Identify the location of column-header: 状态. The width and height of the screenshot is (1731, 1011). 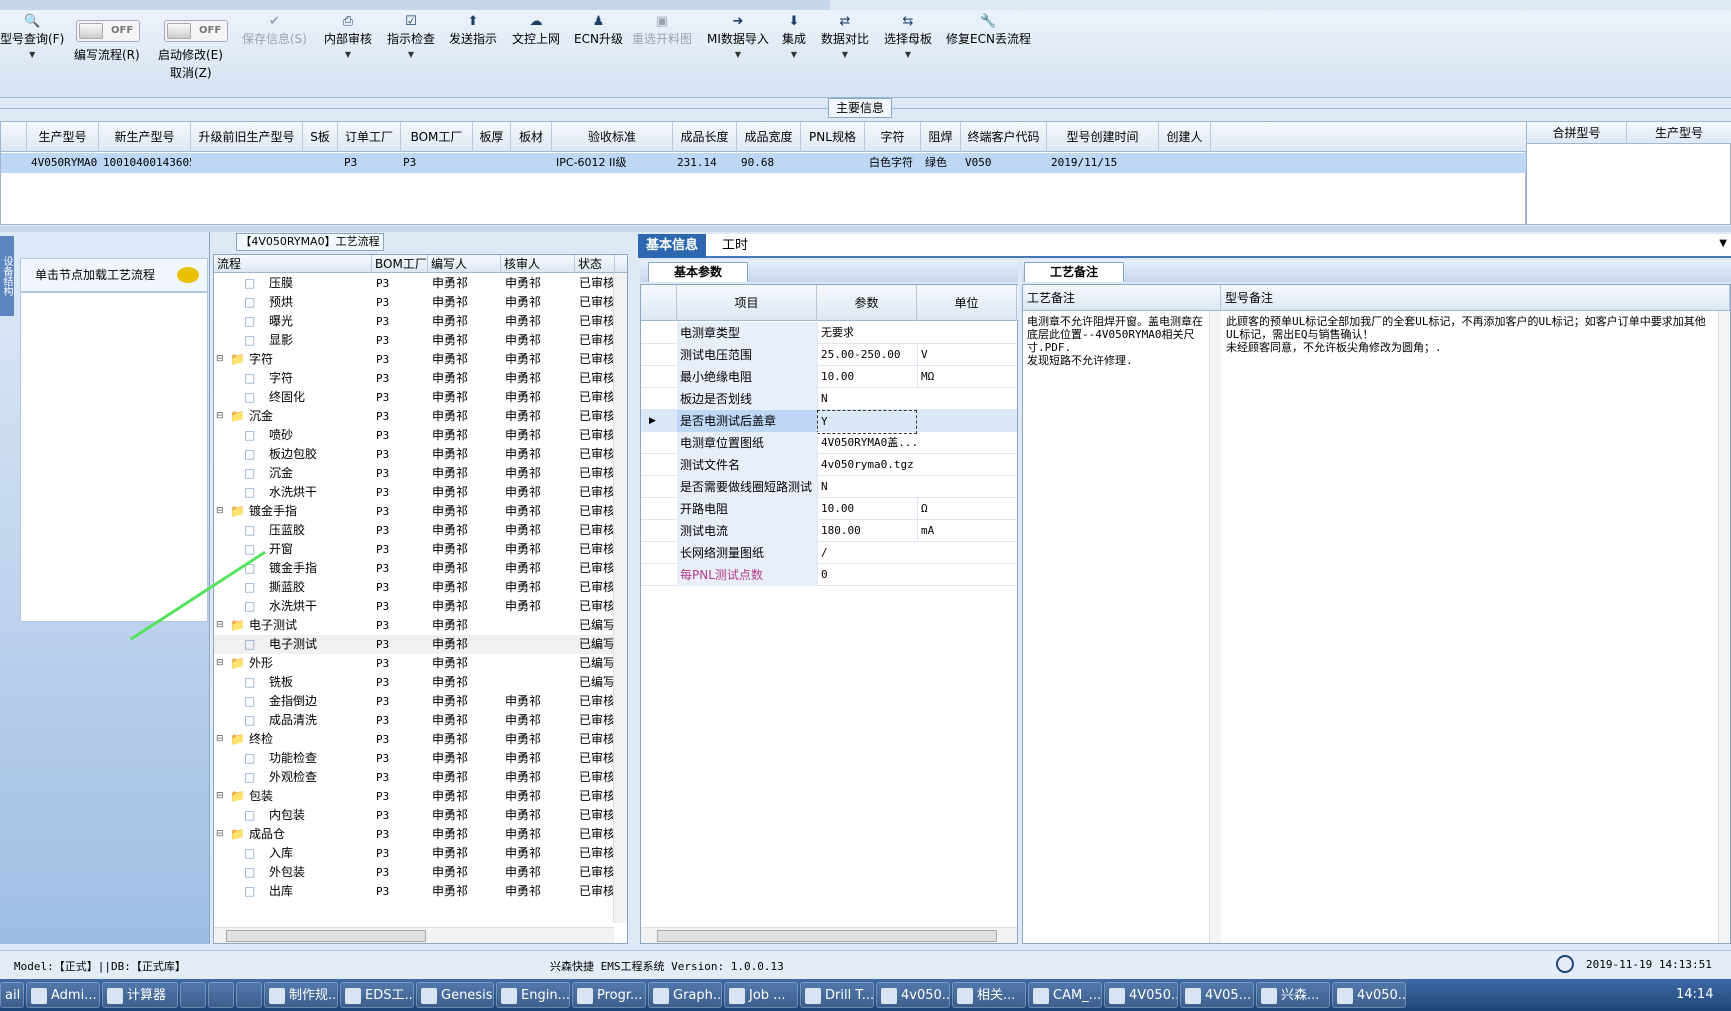
(595, 264).